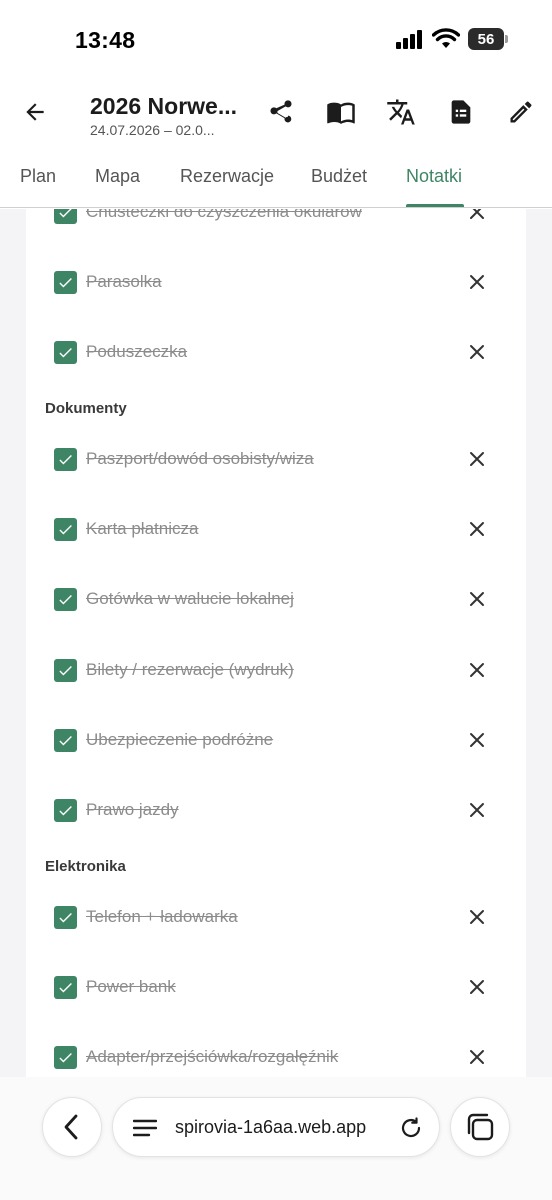 This screenshot has height=1200, width=552. I want to click on url-text: spirovia-1a6aa.web.app, so click(271, 1127).